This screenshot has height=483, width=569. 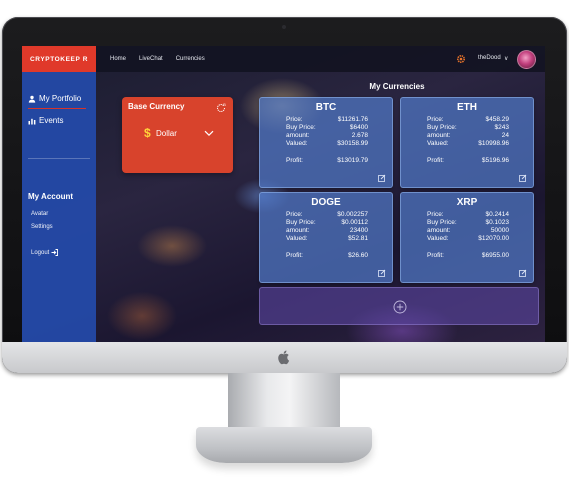 What do you see at coordinates (327, 255) in the screenshot?
I see `profit-row: Profit: $26.60` at bounding box center [327, 255].